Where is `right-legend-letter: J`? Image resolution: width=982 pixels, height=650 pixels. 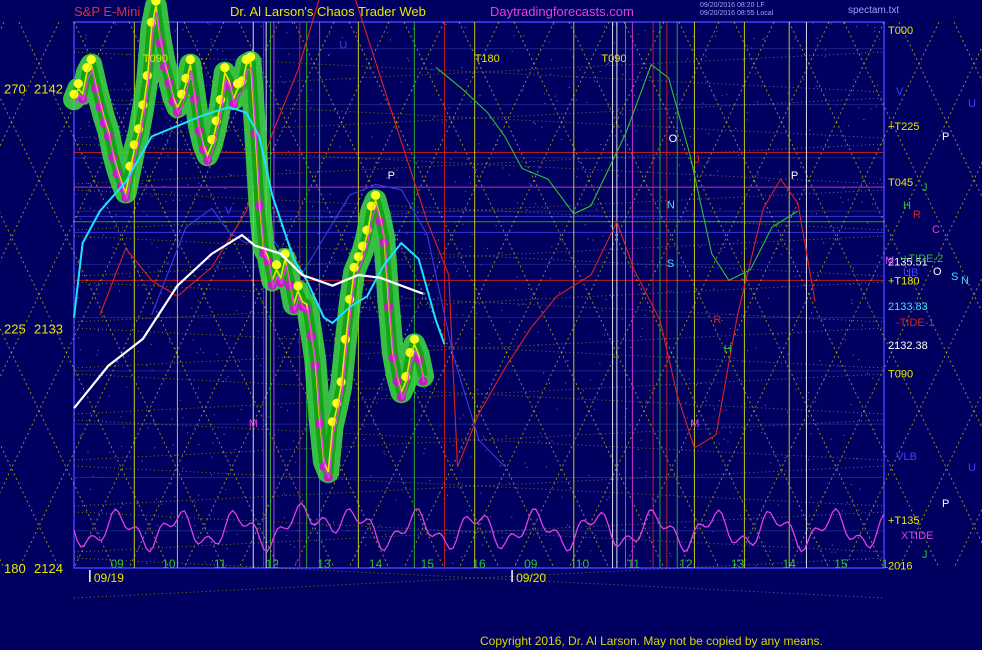
right-legend-letter: J is located at coordinates (925, 555).